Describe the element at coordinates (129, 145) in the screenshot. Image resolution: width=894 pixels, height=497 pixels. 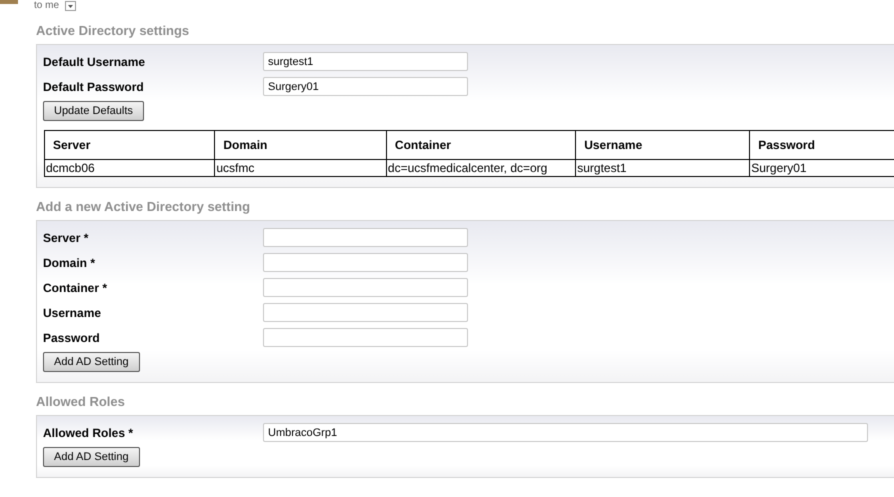
I see `column-header: Server` at that location.